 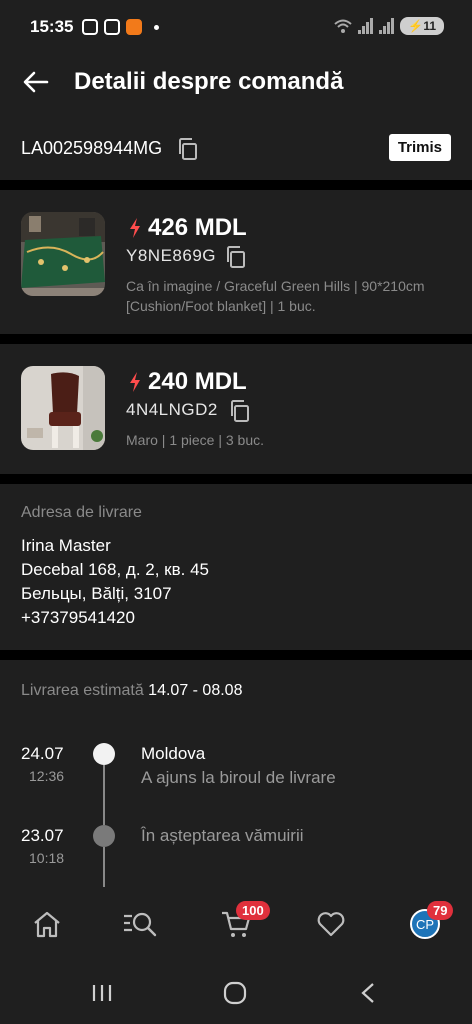 What do you see at coordinates (90, 27) in the screenshot?
I see `screenshot-icon` at bounding box center [90, 27].